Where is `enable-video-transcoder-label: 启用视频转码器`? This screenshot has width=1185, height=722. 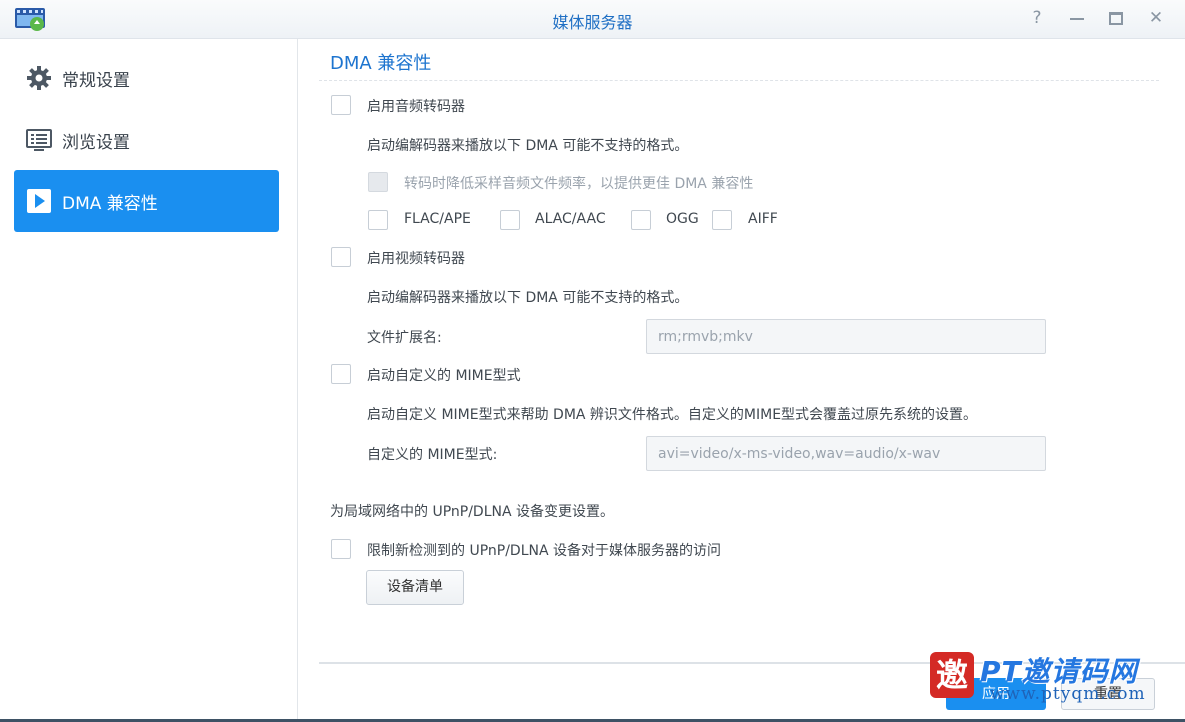
enable-video-transcoder-label: 启用视频转码器 is located at coordinates (416, 259).